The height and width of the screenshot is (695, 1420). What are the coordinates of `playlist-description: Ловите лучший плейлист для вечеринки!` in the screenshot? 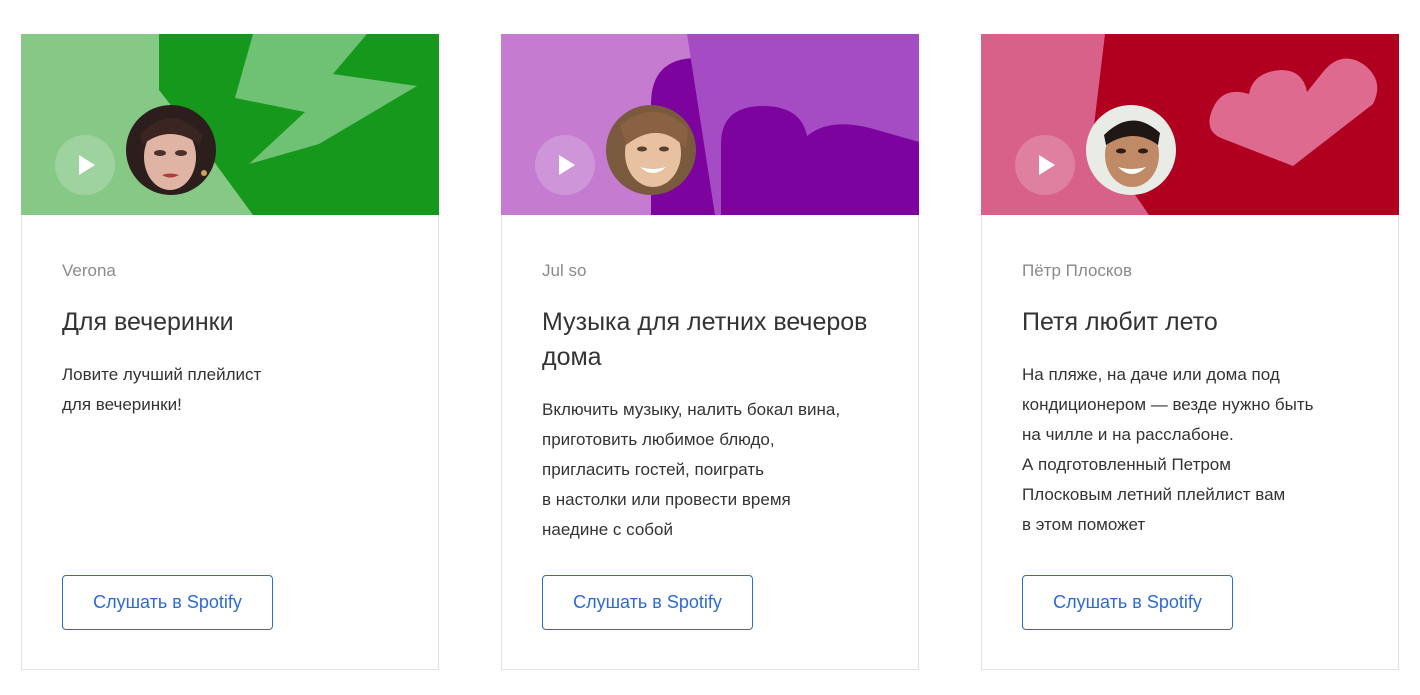 It's located at (232, 390).